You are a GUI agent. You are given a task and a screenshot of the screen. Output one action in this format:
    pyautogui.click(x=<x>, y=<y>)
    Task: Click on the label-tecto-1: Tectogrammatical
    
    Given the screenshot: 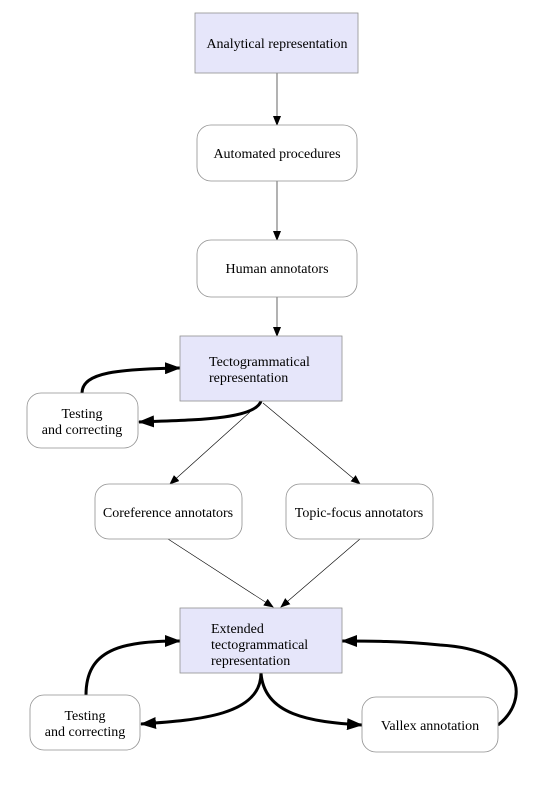 What is the action you would take?
    pyautogui.click(x=259, y=362)
    